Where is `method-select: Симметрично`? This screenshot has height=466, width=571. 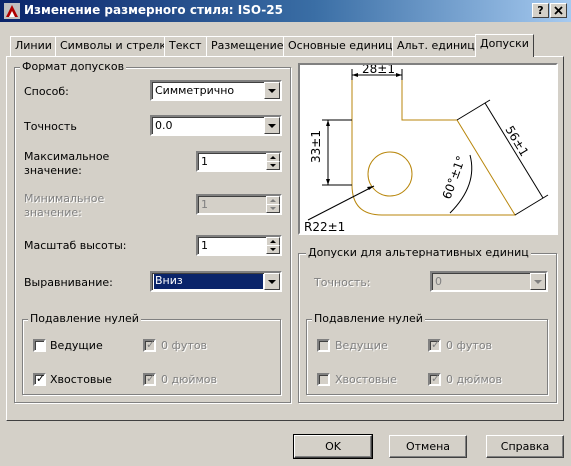 method-select: Симметрично is located at coordinates (216, 90).